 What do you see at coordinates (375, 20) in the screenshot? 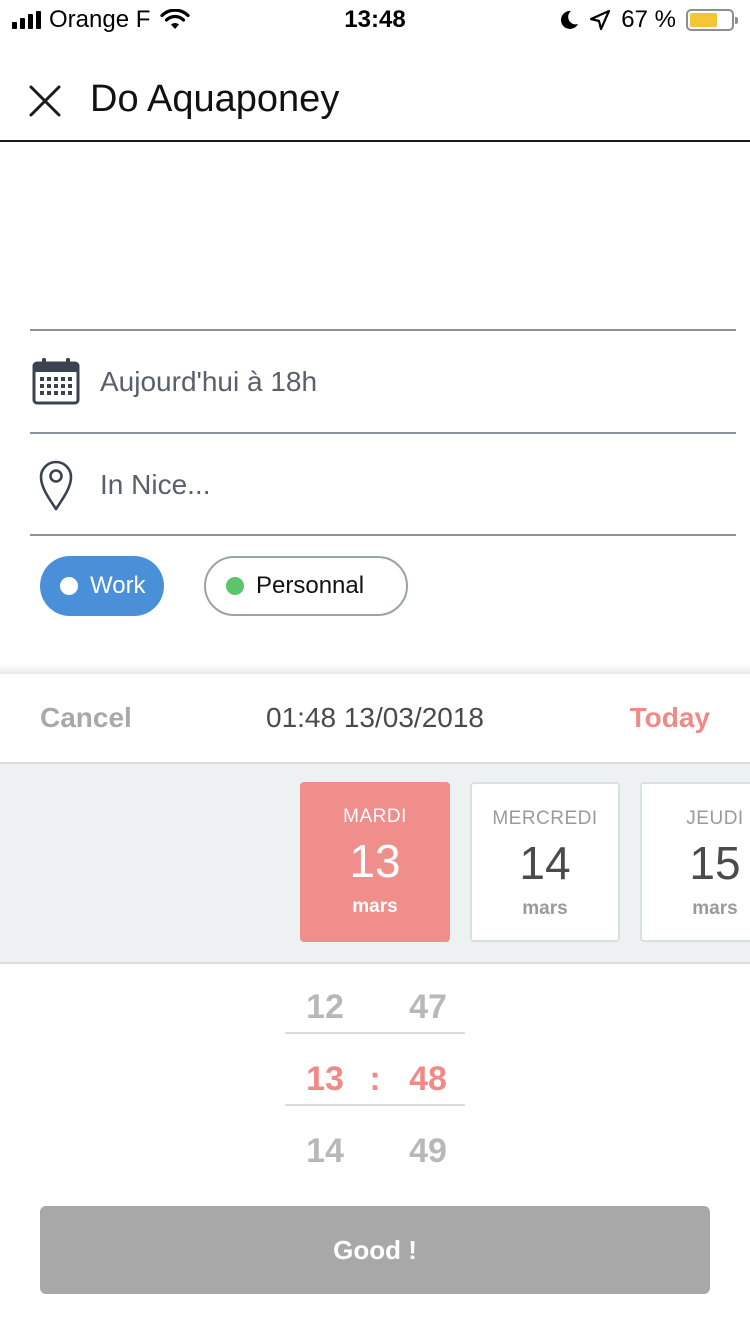
I see `status-bar: Orange F 13:48 67 %` at bounding box center [375, 20].